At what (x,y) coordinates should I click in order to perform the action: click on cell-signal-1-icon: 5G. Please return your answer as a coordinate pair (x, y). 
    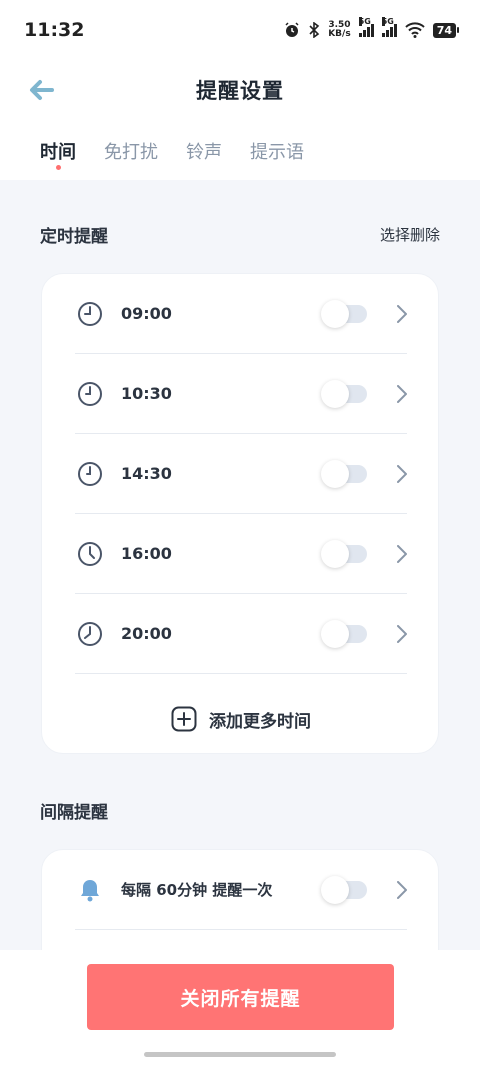
    Looking at the image, I should click on (366, 27).